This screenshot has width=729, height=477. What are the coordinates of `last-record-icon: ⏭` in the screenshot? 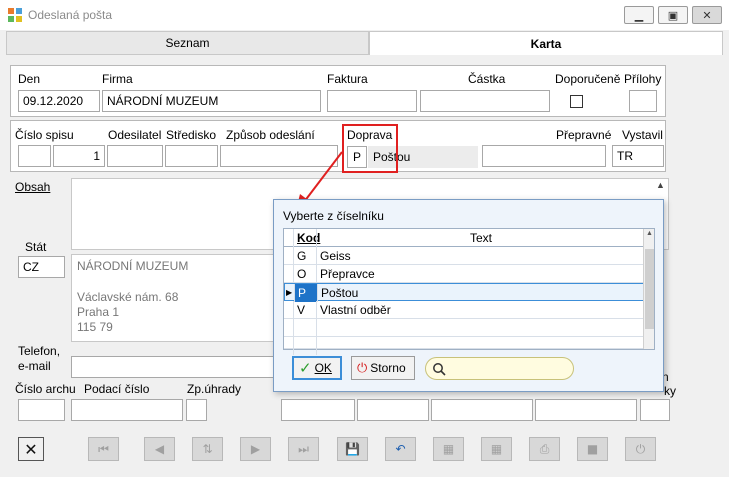 It's located at (303, 448).